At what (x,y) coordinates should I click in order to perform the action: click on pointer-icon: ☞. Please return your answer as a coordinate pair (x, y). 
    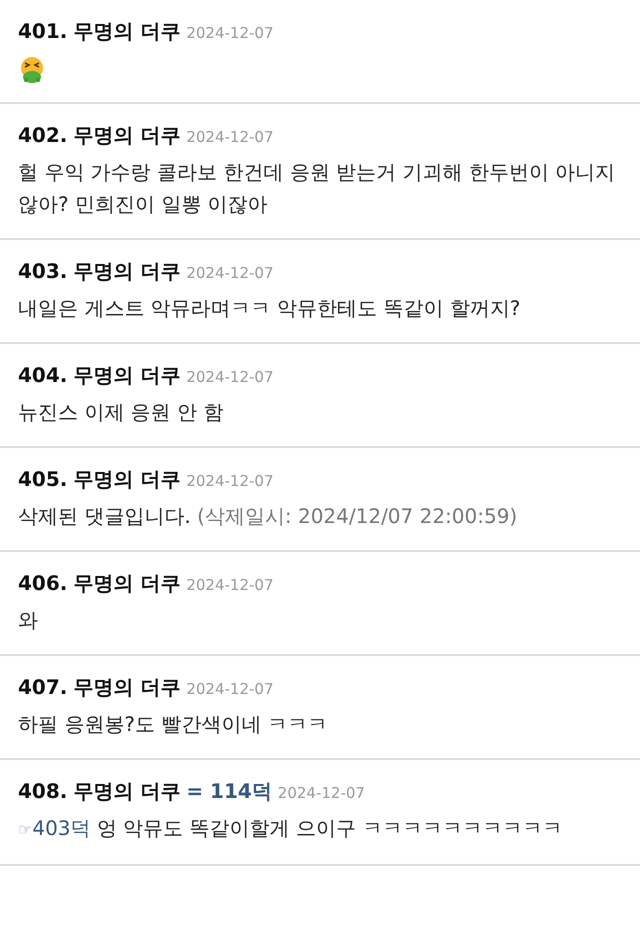
    Looking at the image, I should click on (25, 829).